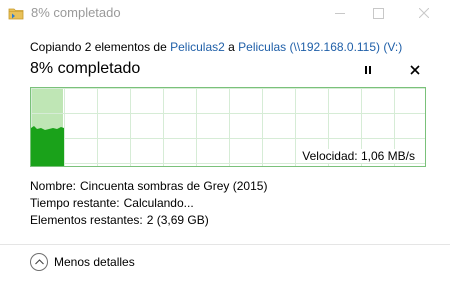  I want to click on minimize-button, so click(340, 13).